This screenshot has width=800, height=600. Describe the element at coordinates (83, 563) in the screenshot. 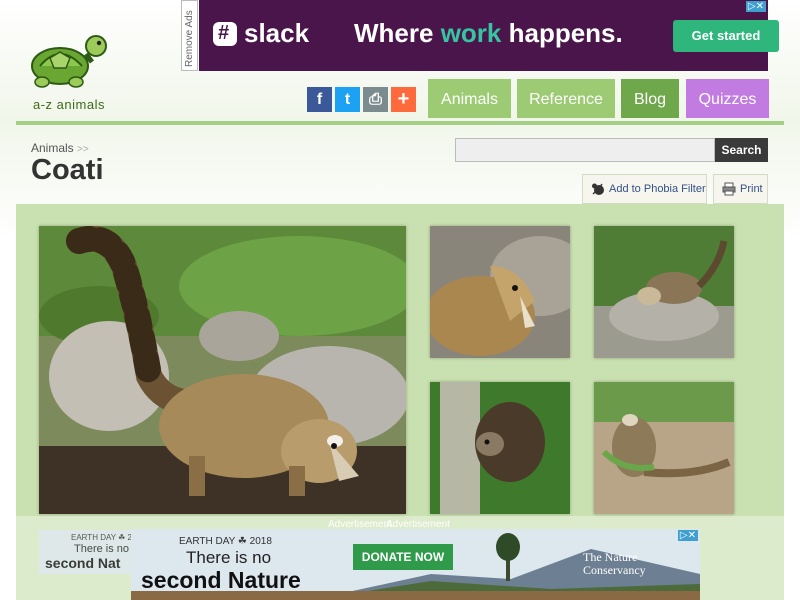

I see `ghost-ad-line2: second Nat` at that location.